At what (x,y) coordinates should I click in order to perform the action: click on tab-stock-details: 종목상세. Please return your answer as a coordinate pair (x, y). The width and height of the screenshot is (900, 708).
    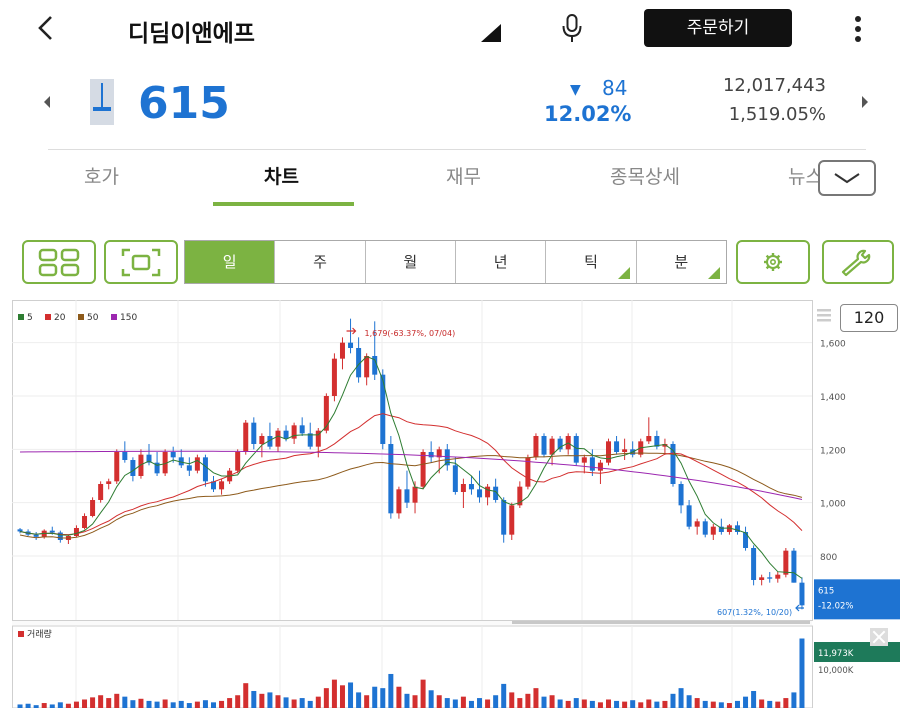
    Looking at the image, I should click on (645, 175).